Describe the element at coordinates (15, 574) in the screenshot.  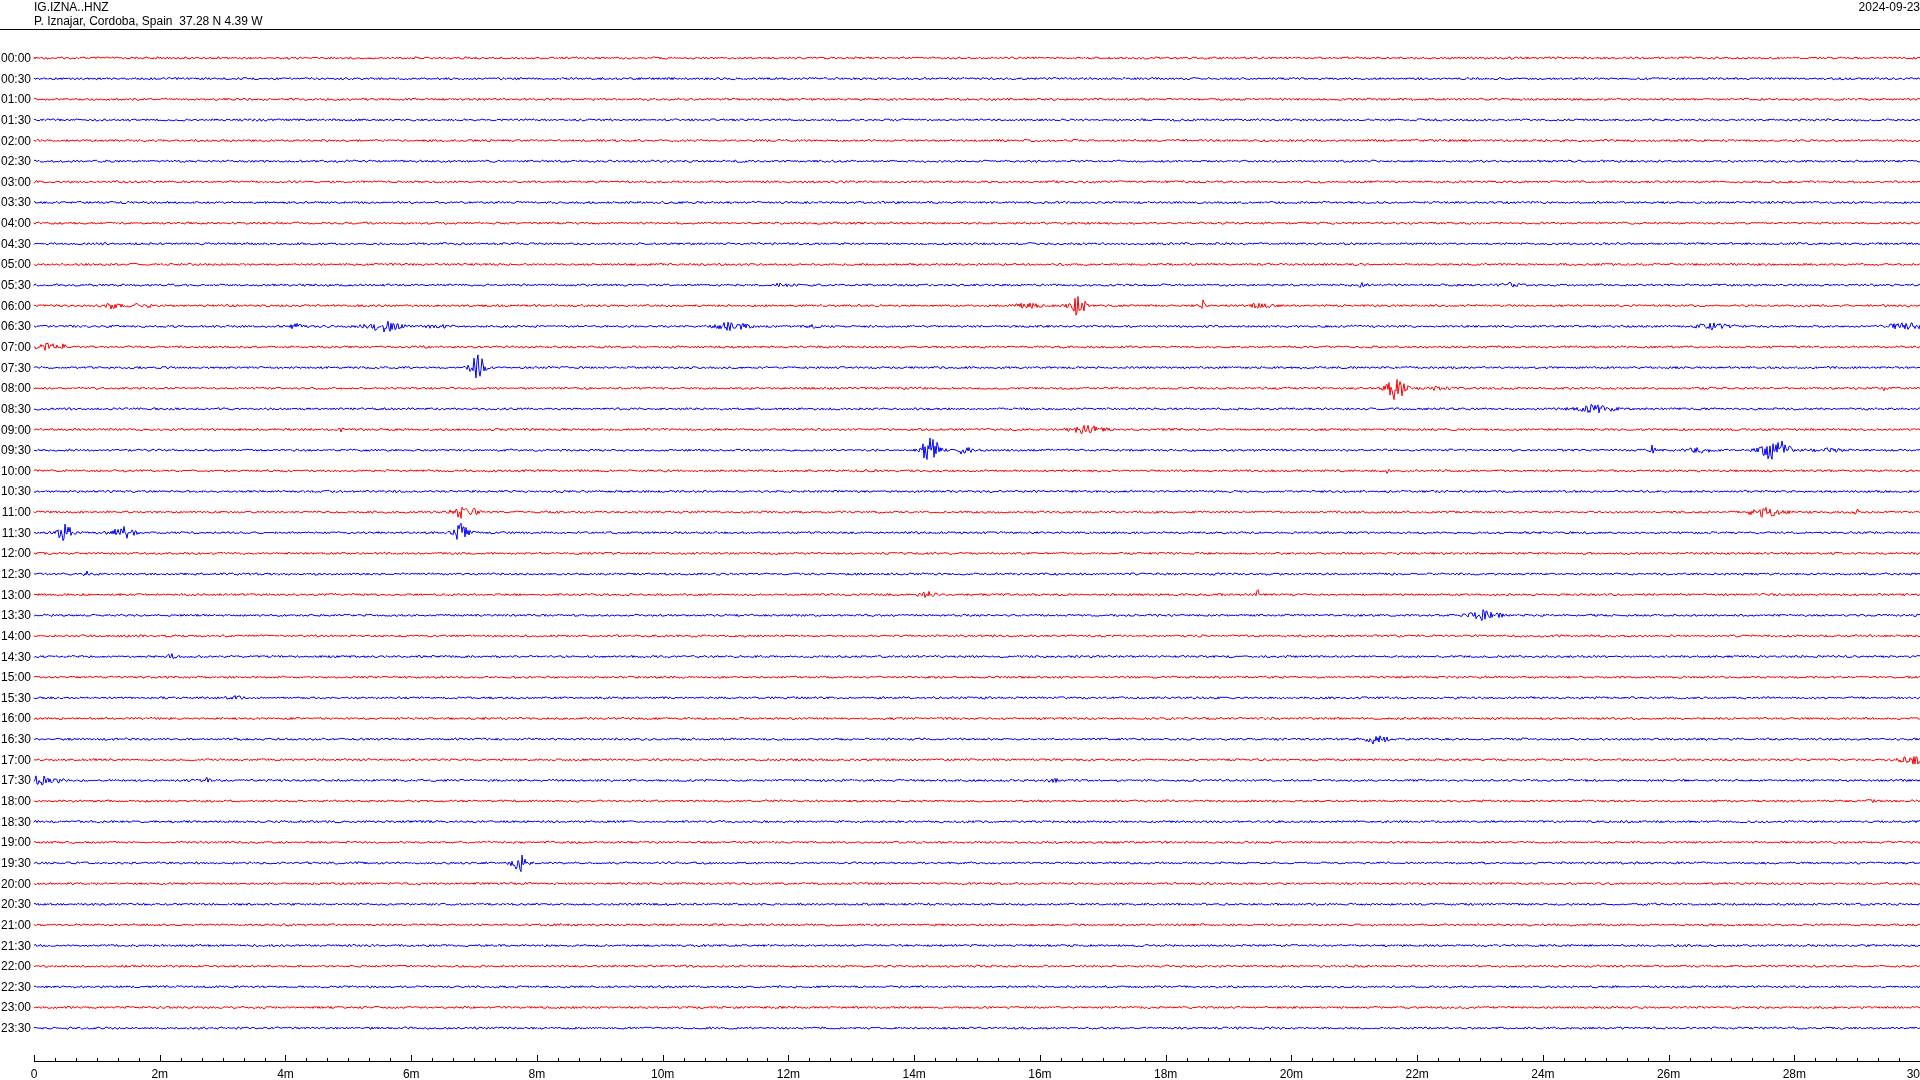
I see `time-label: 12:30` at that location.